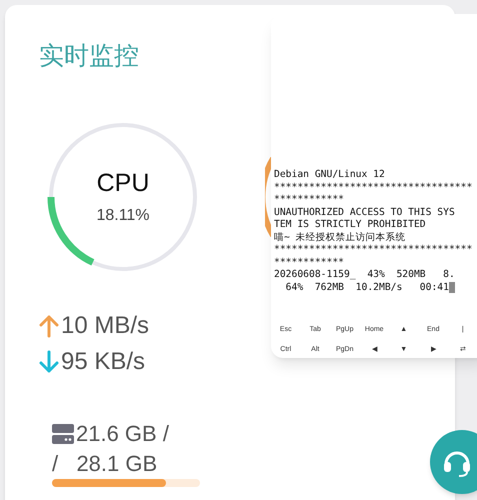 The image size is (477, 500). What do you see at coordinates (123, 216) in the screenshot?
I see `gauge-reading: 18.11%` at bounding box center [123, 216].